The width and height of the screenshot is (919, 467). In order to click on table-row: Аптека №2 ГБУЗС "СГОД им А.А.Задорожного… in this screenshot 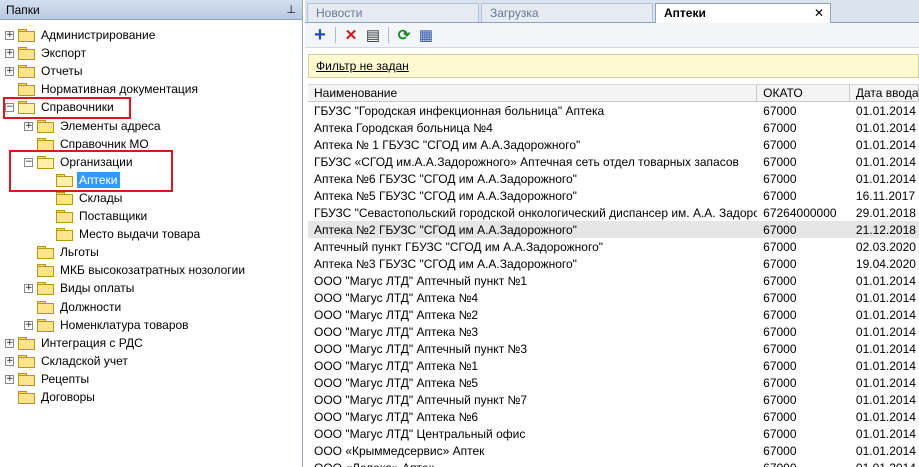, I will do `click(613, 229)`.